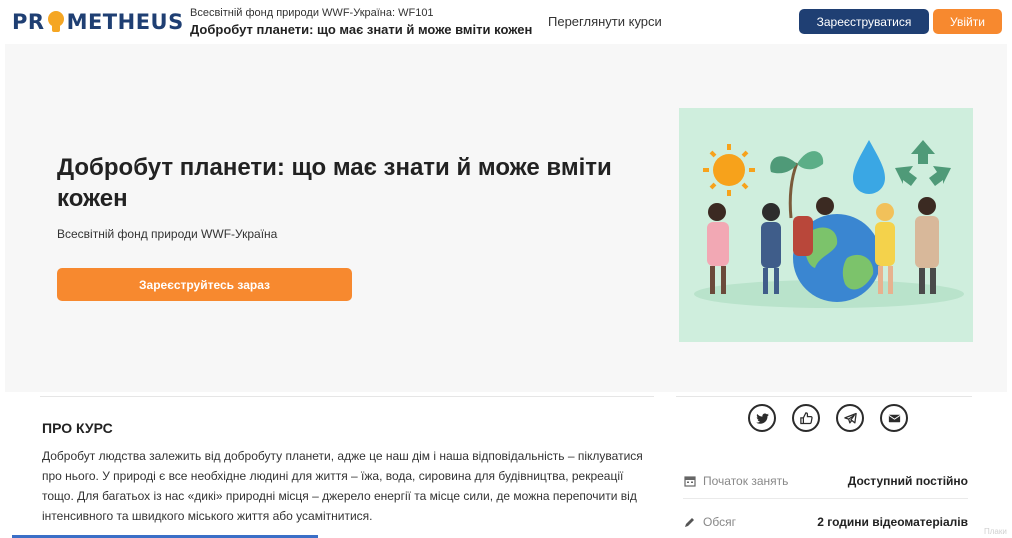 This screenshot has width=1012, height=538. What do you see at coordinates (719, 522) in the screenshot?
I see `info-label: Обсяг` at bounding box center [719, 522].